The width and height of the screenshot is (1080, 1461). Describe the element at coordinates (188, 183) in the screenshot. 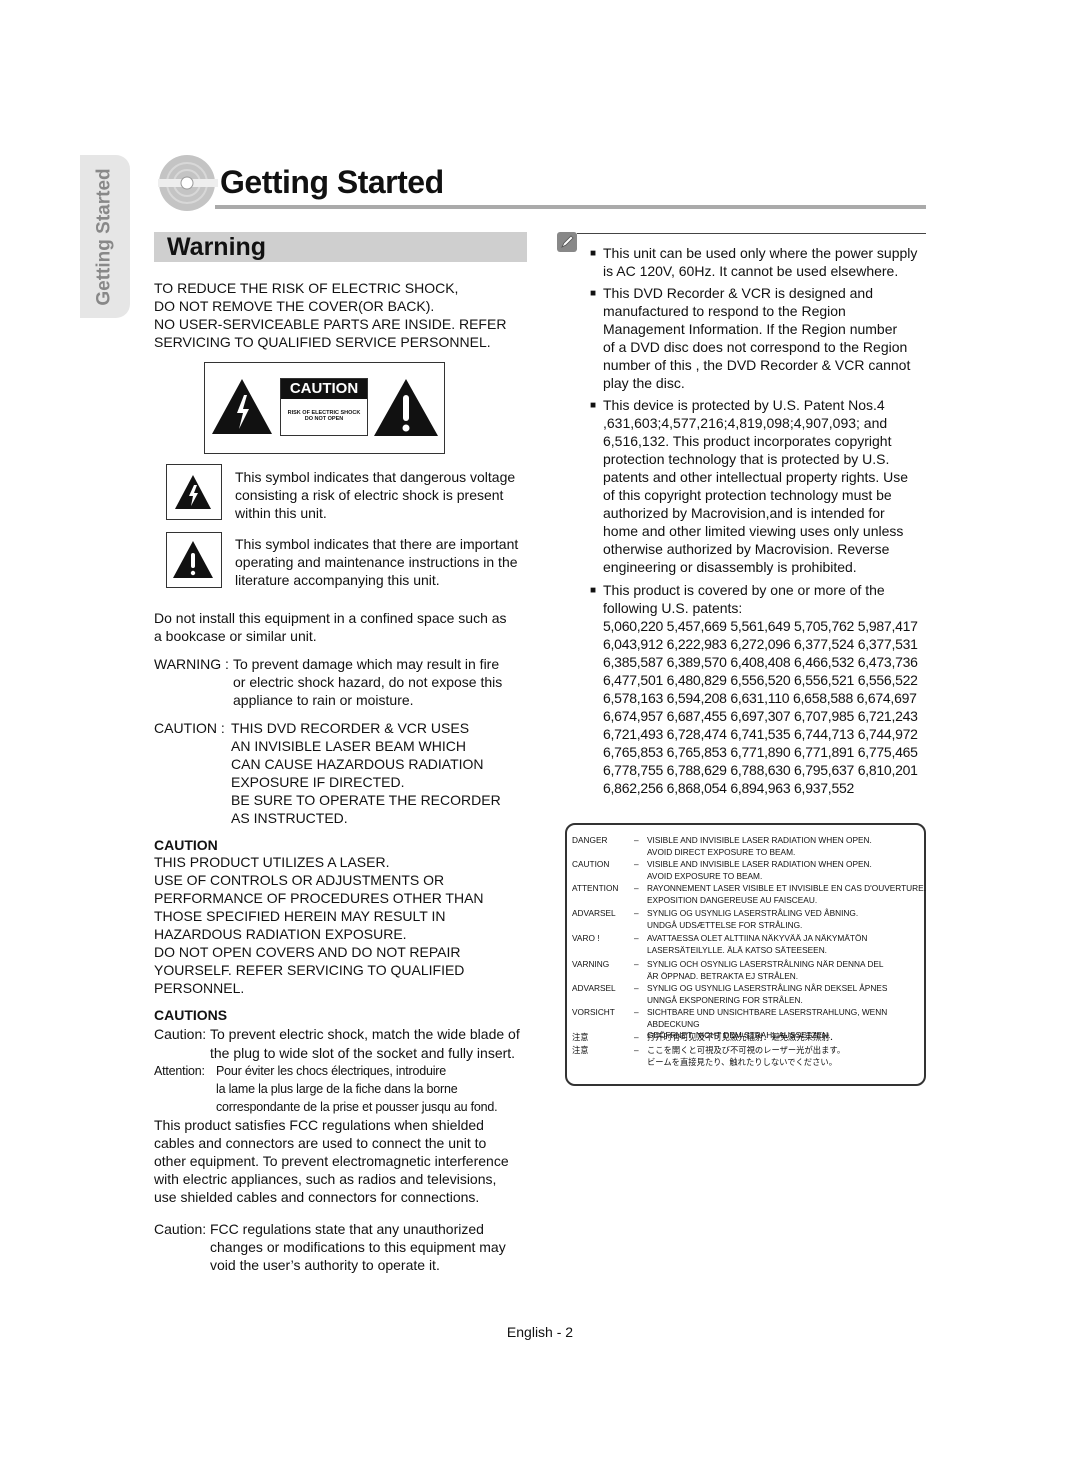

I see `disc-icon` at that location.